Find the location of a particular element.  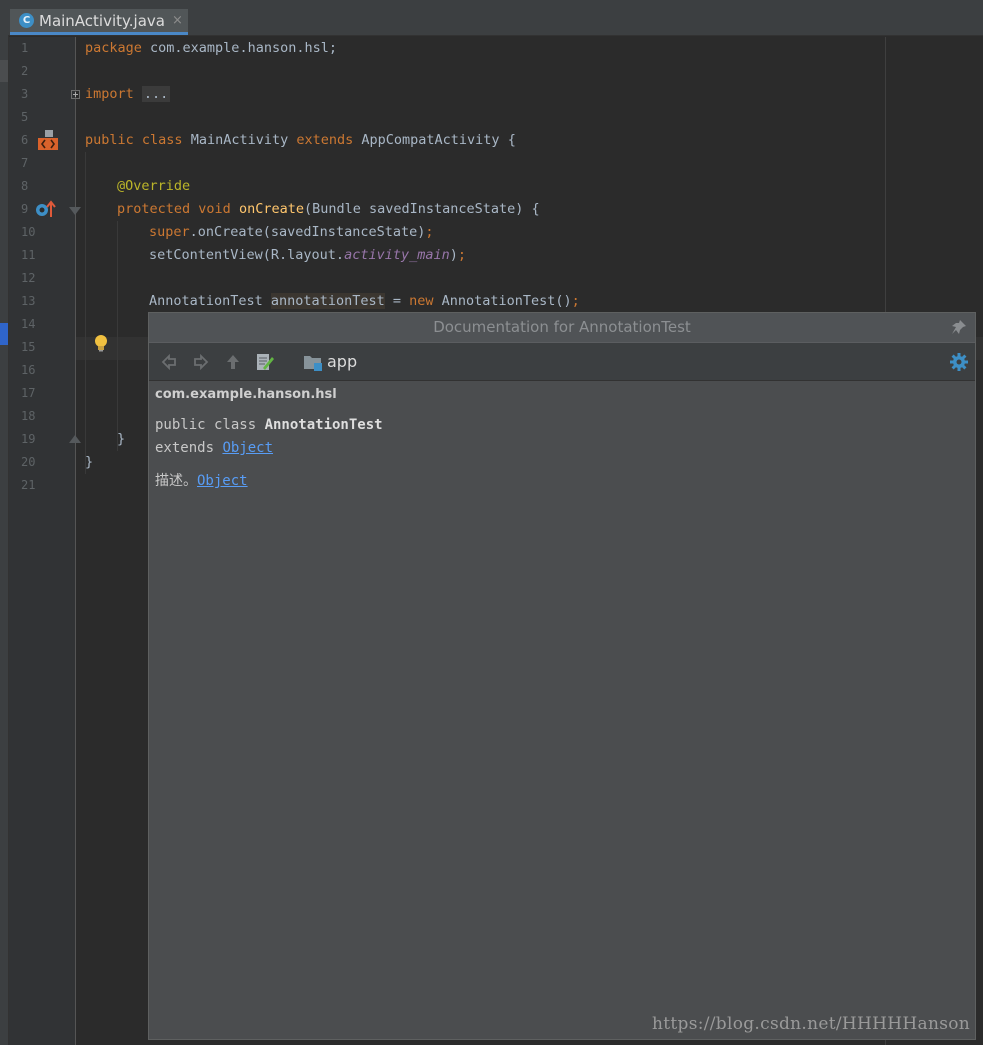

code-line-8: @Override is located at coordinates (153, 186).